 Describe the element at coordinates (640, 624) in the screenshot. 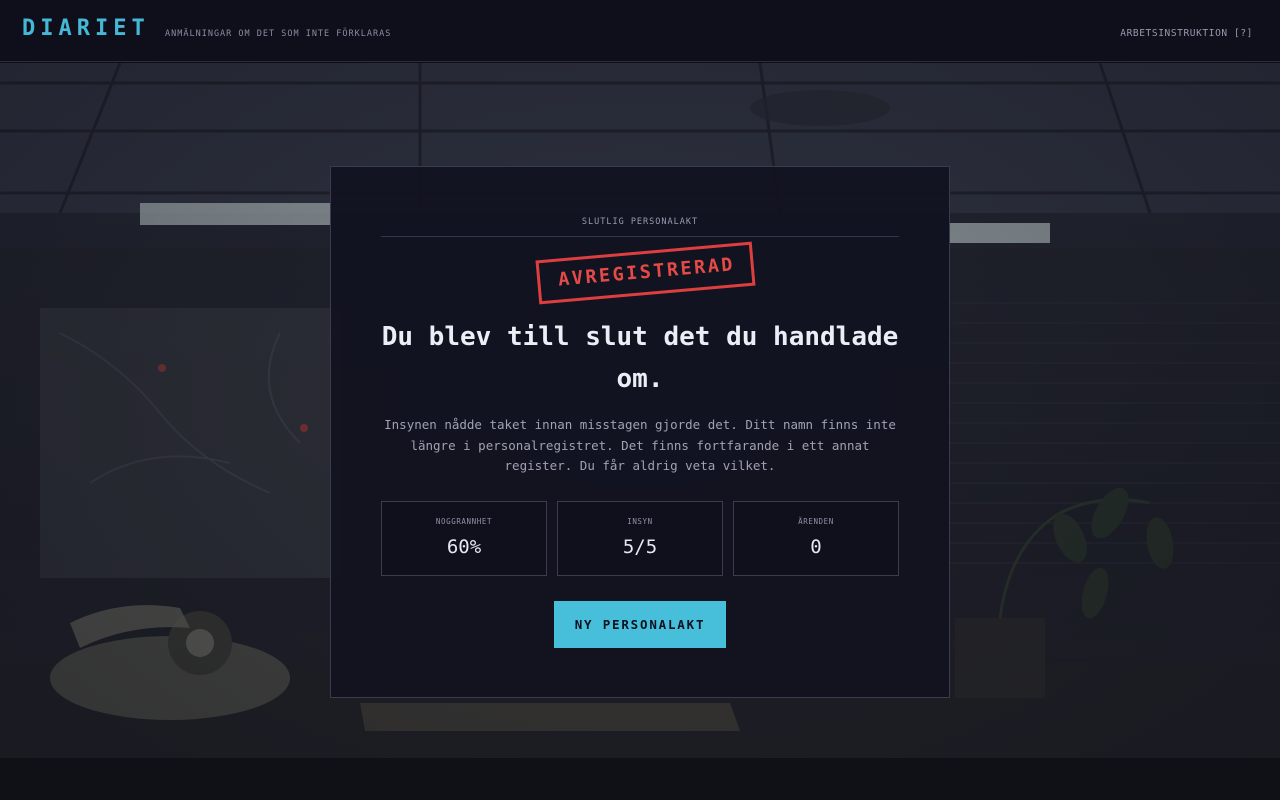

I see `new-personnel-file-button: NY PERSONALAKT` at that location.